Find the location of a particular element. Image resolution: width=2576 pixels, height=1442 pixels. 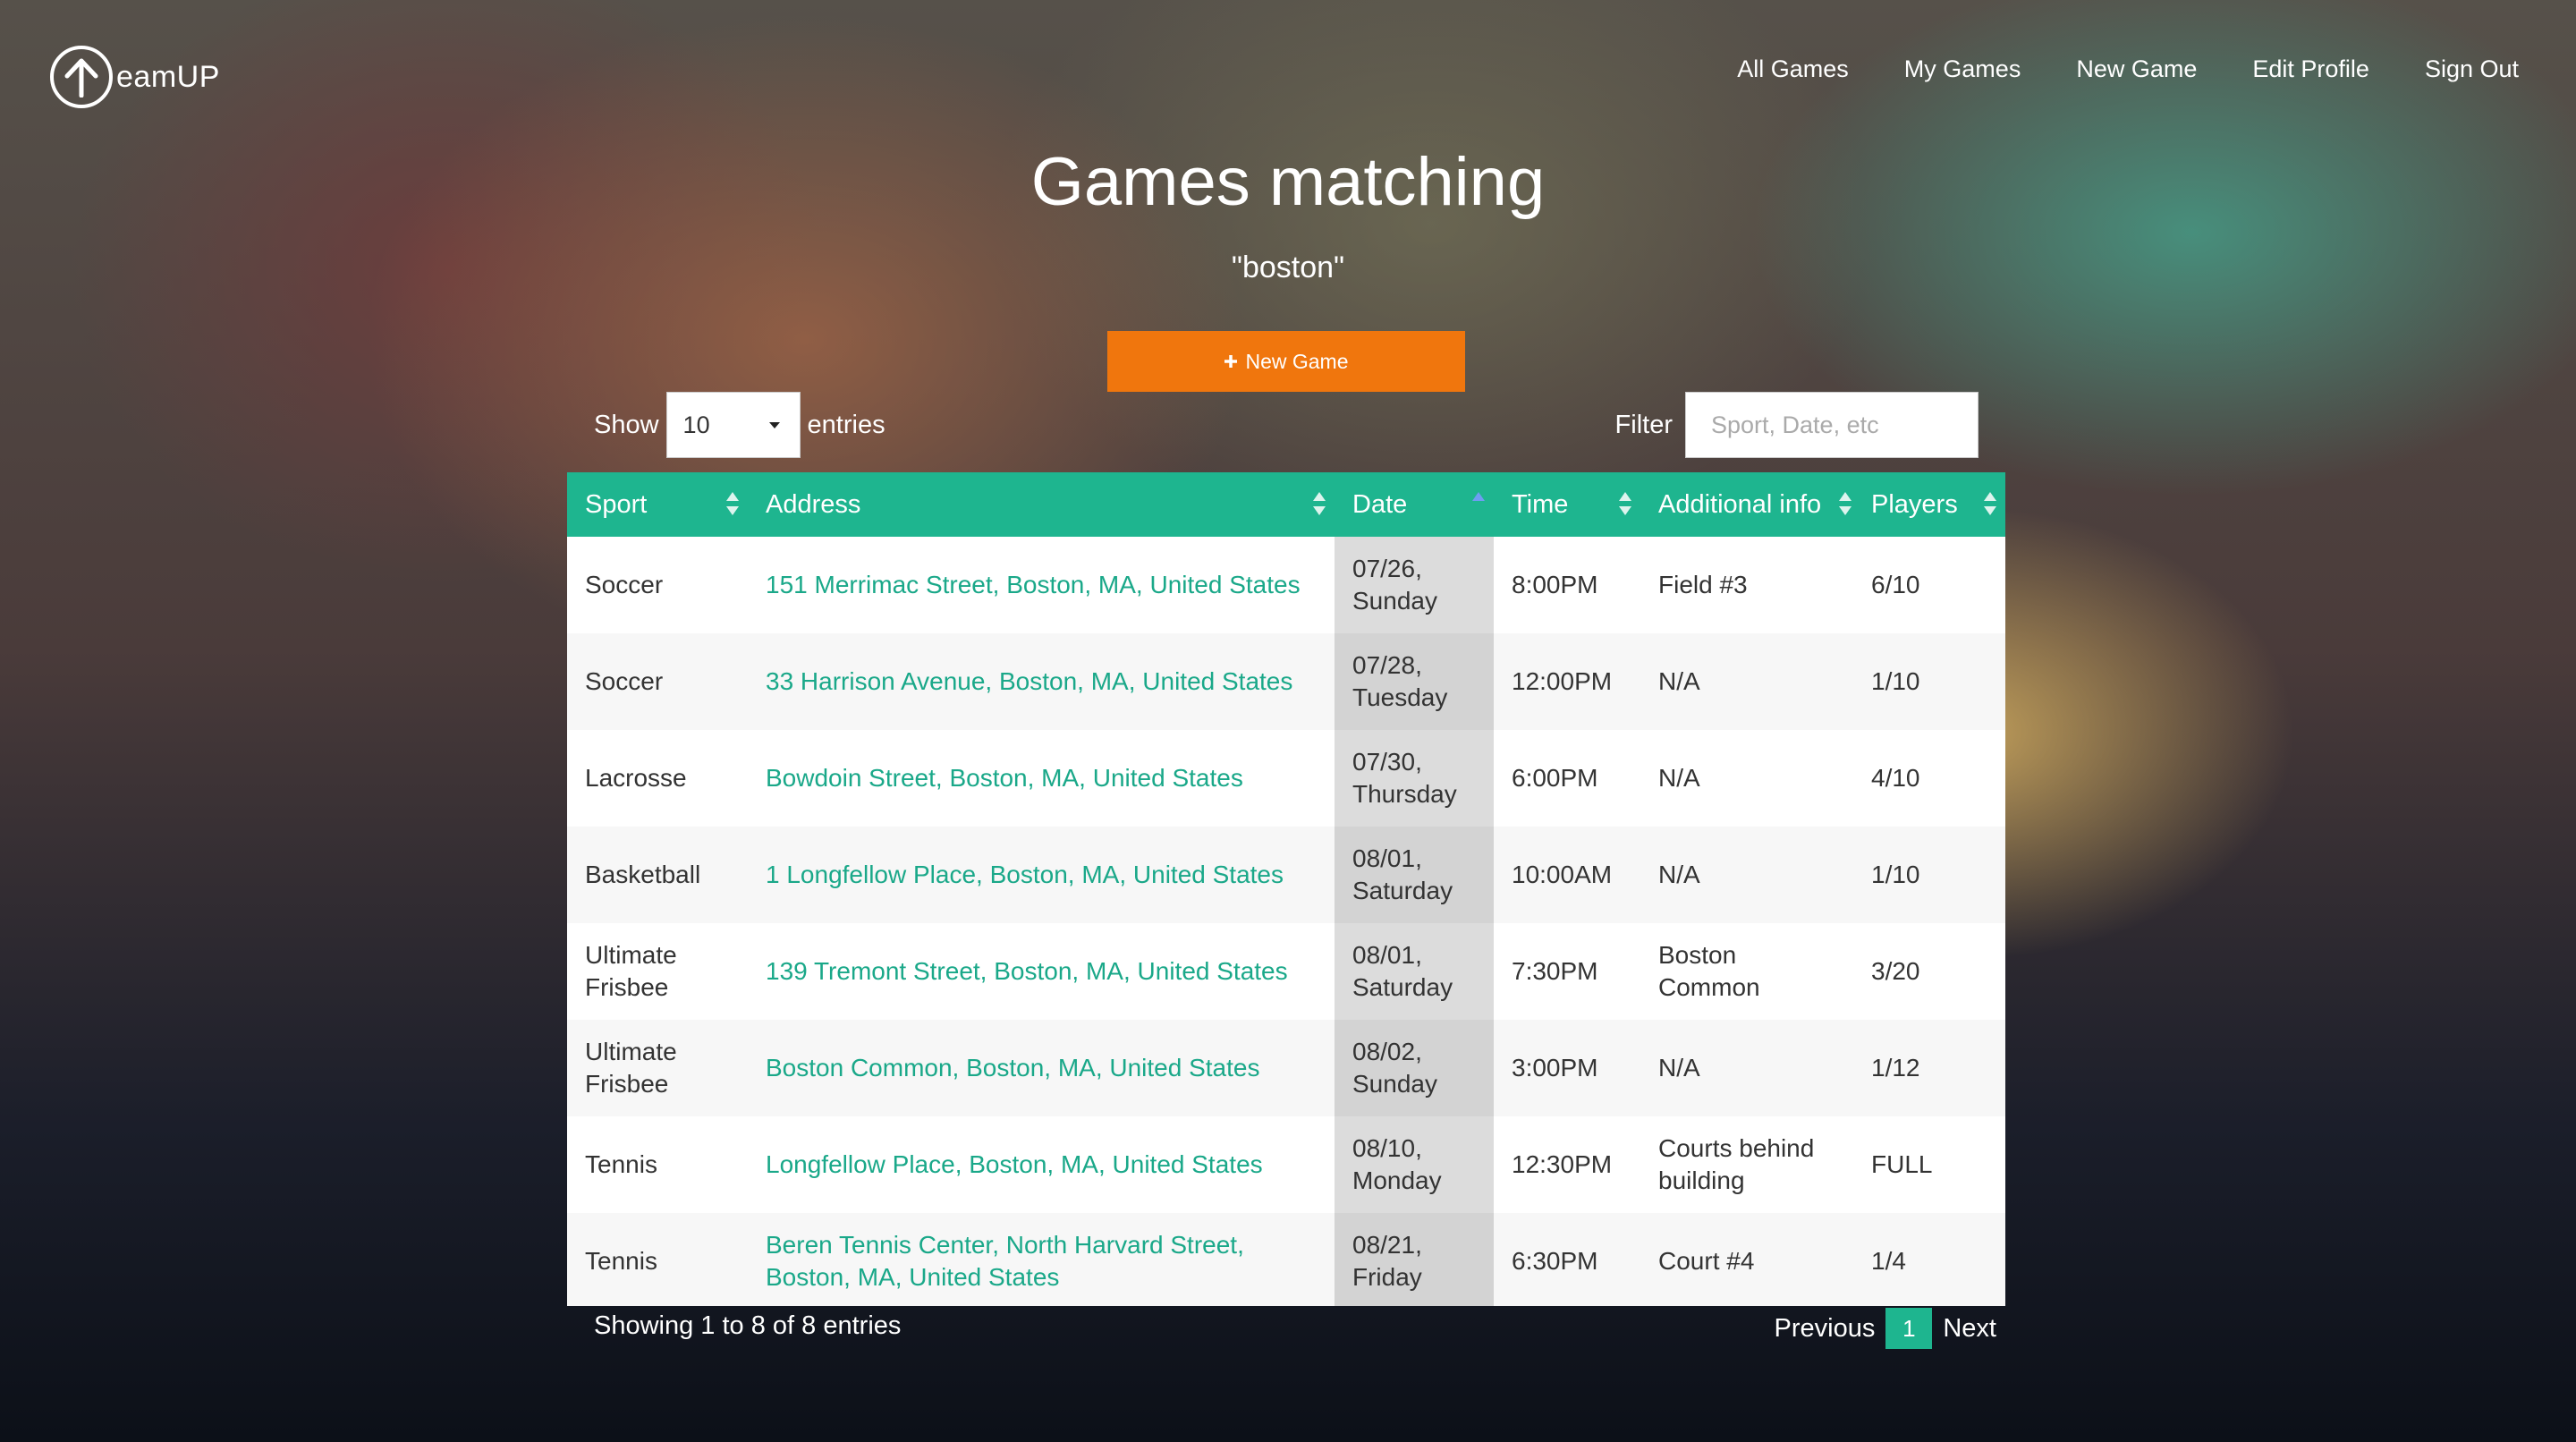

column-header-address: Address is located at coordinates (1041, 504).